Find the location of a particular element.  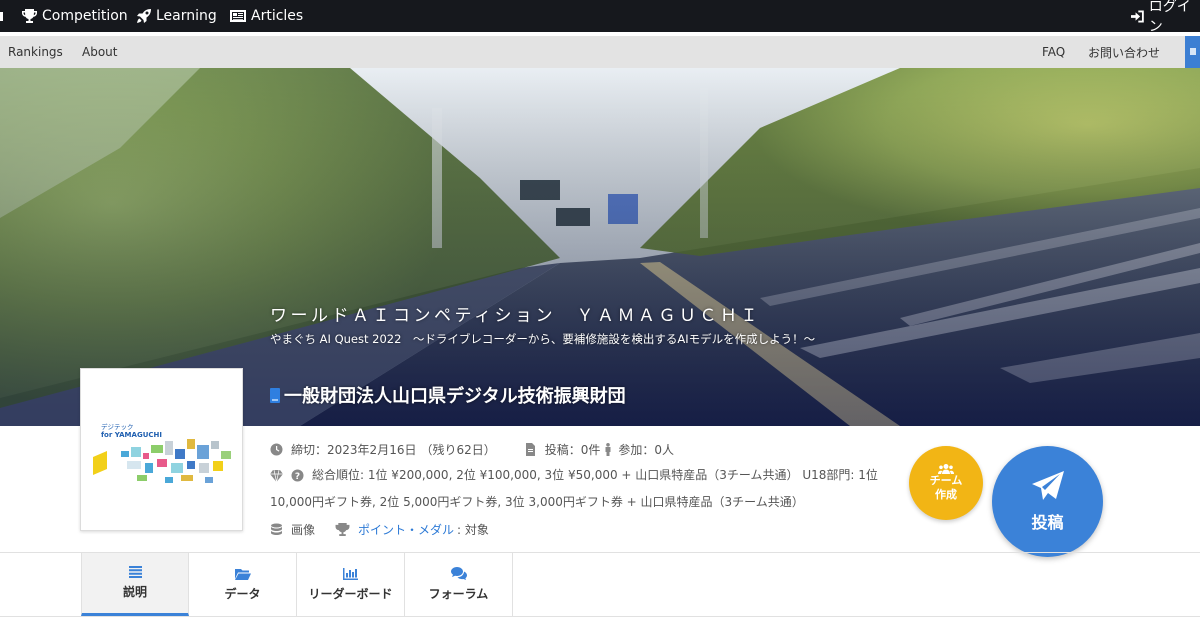

nav-login: ログイン is located at coordinates (1165, 17).